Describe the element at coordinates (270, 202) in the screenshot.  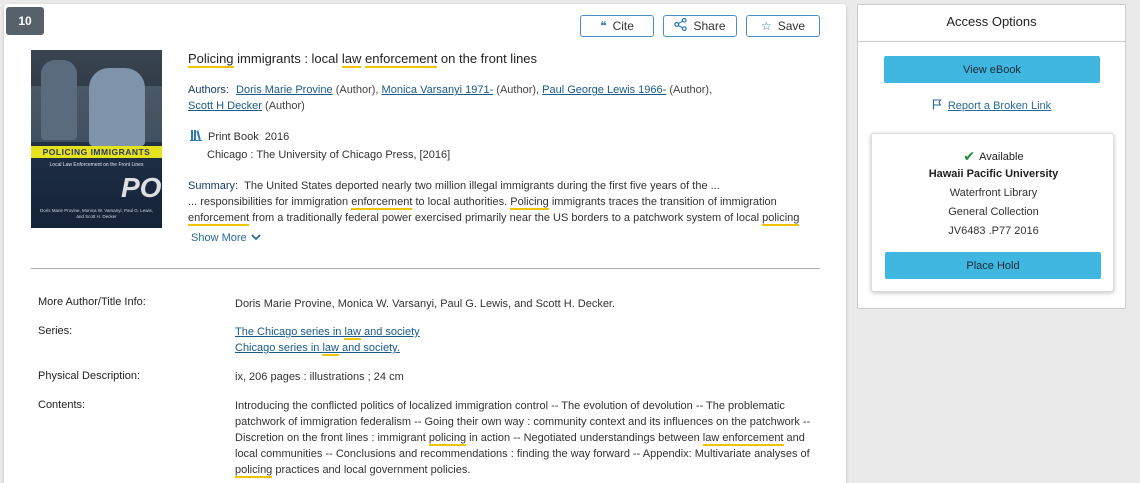
I see `summary-part: ... responsibilities for immigration` at that location.